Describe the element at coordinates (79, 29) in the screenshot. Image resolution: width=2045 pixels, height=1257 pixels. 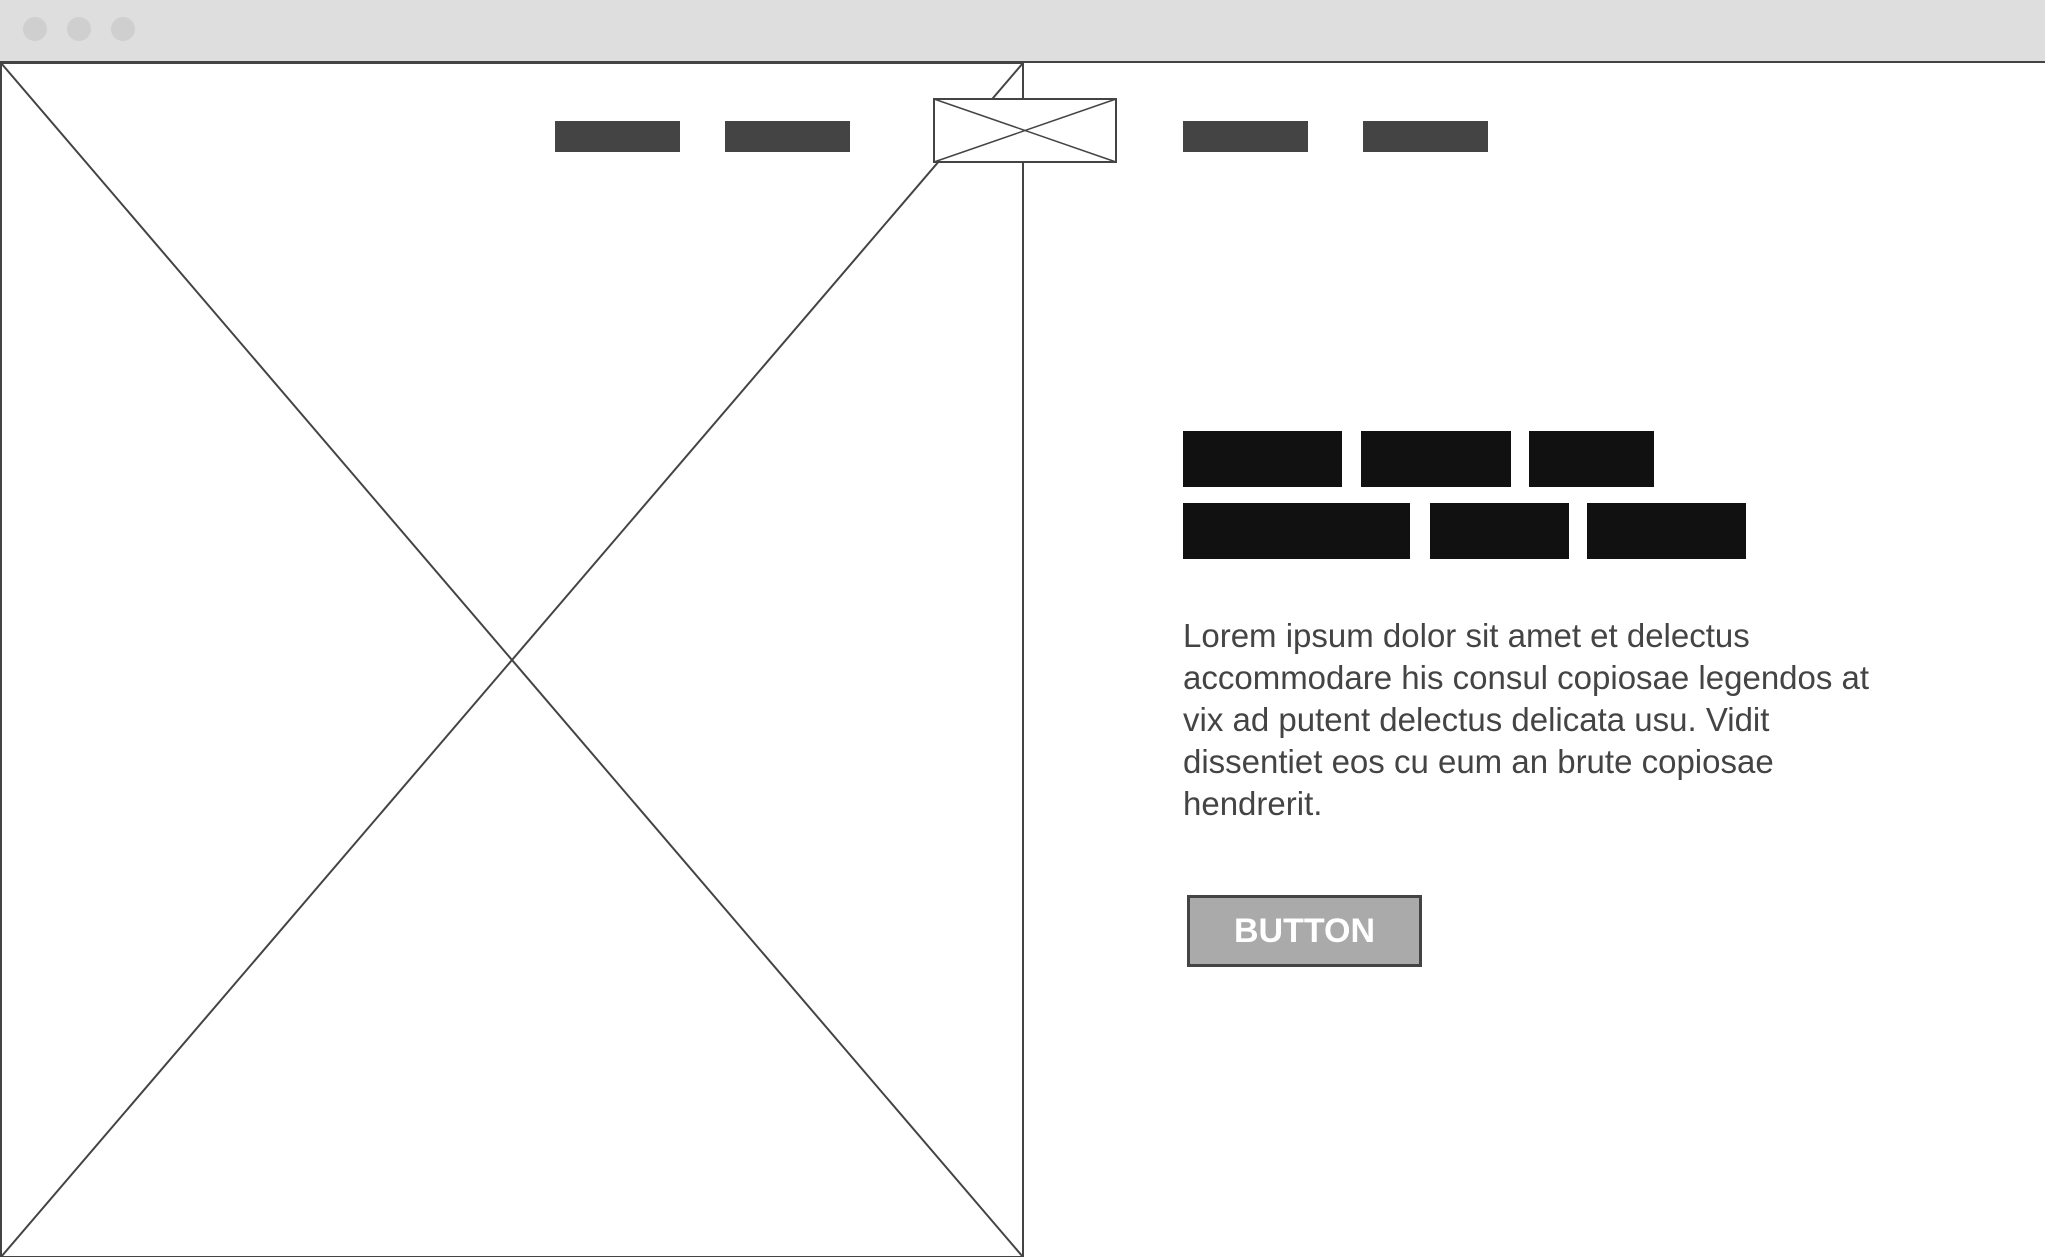
I see `minimize-window-button` at that location.